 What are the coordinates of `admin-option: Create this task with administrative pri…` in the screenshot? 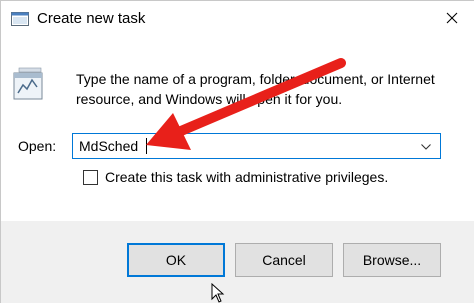 It's located at (235, 177).